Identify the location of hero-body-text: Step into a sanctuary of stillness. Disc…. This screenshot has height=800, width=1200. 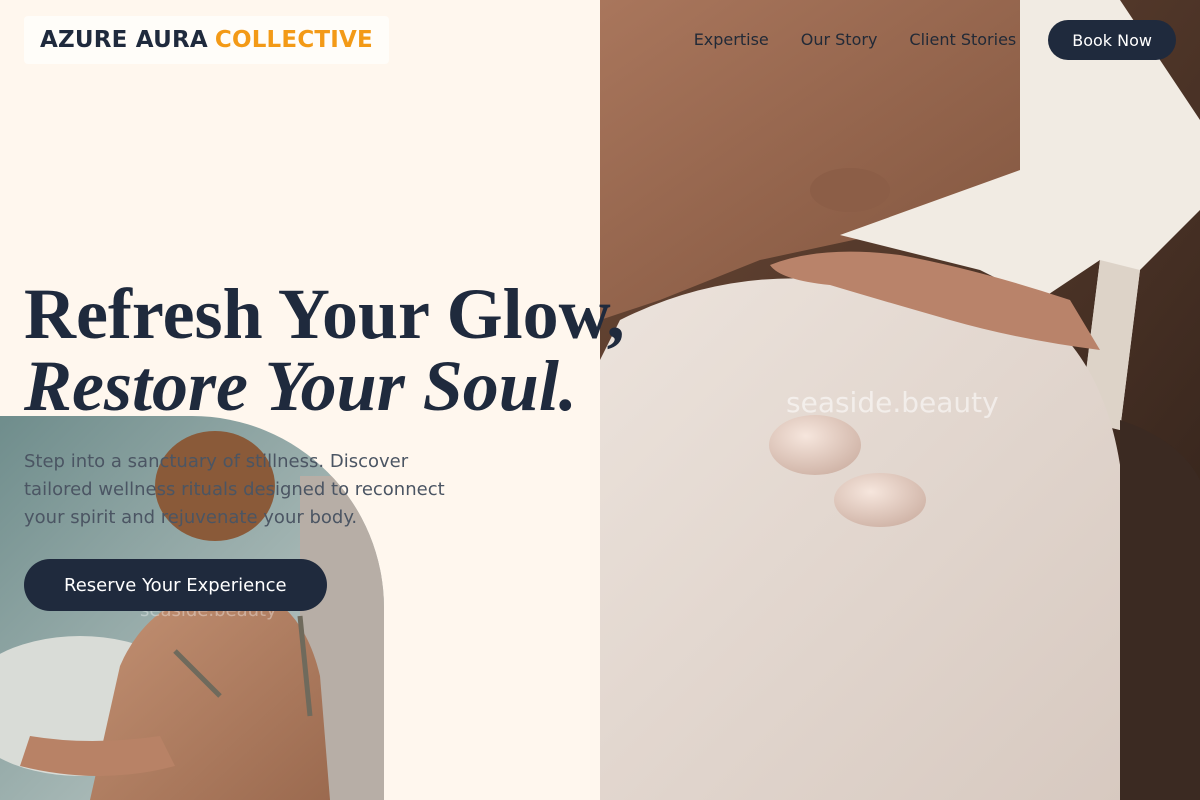
(234, 489).